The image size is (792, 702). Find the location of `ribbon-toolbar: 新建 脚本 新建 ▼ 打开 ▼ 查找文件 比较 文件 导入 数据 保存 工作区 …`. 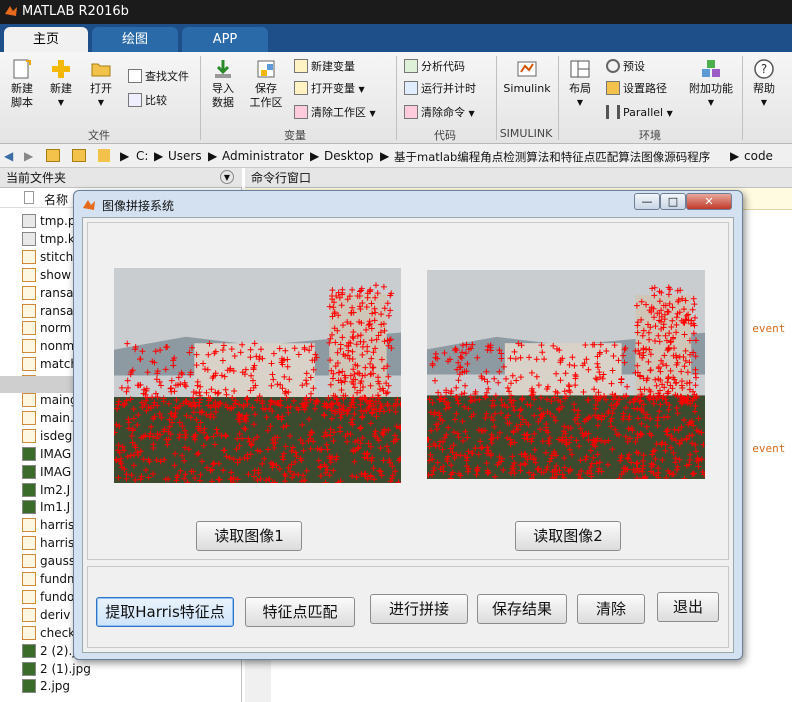

ribbon-toolbar: 新建 脚本 新建 ▼ 打开 ▼ 查找文件 比较 文件 导入 数据 保存 工作区 … is located at coordinates (396, 98).